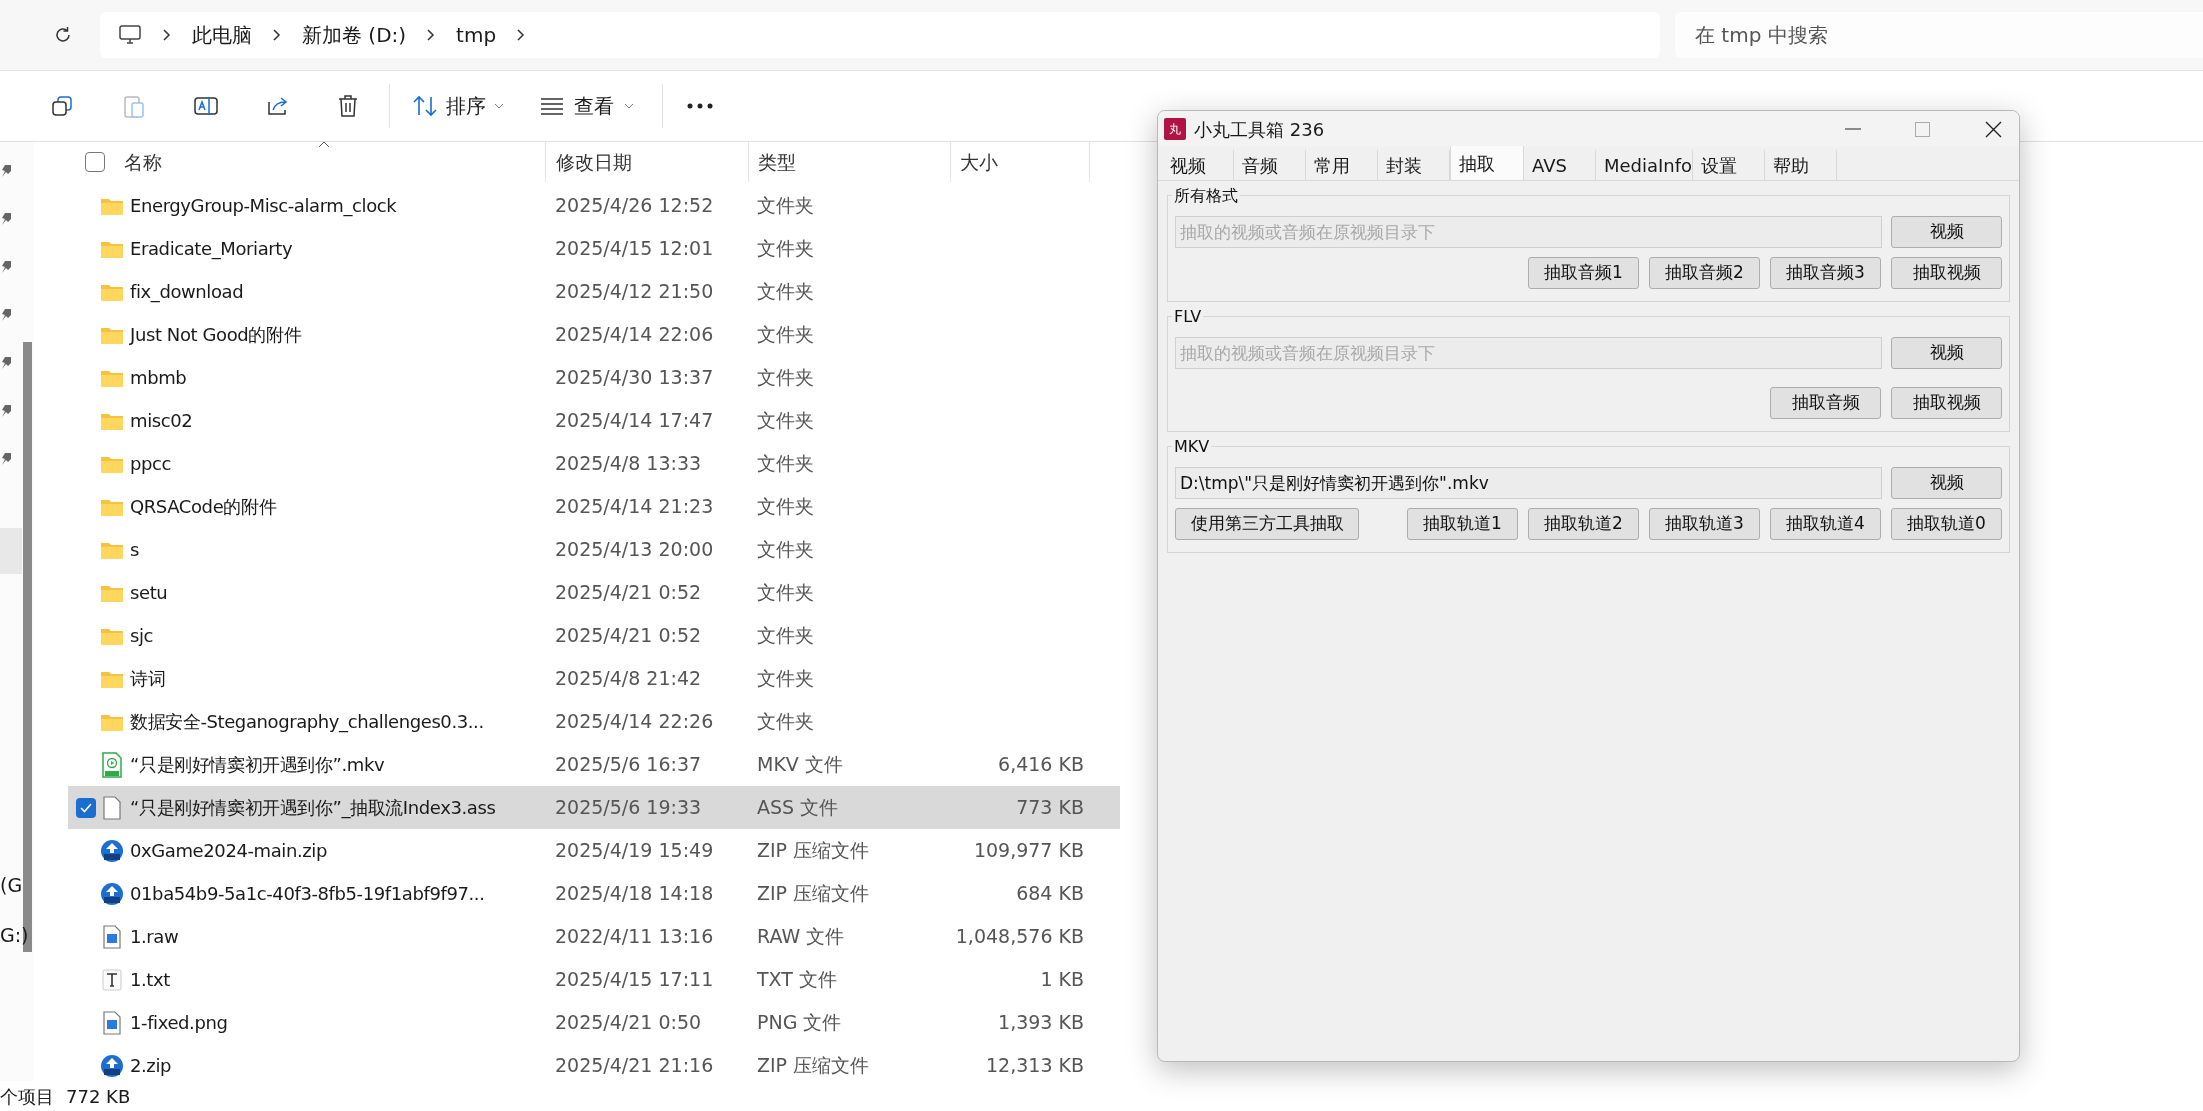  Describe the element at coordinates (14, 885) in the screenshot. I see `nav-item: (G` at that location.